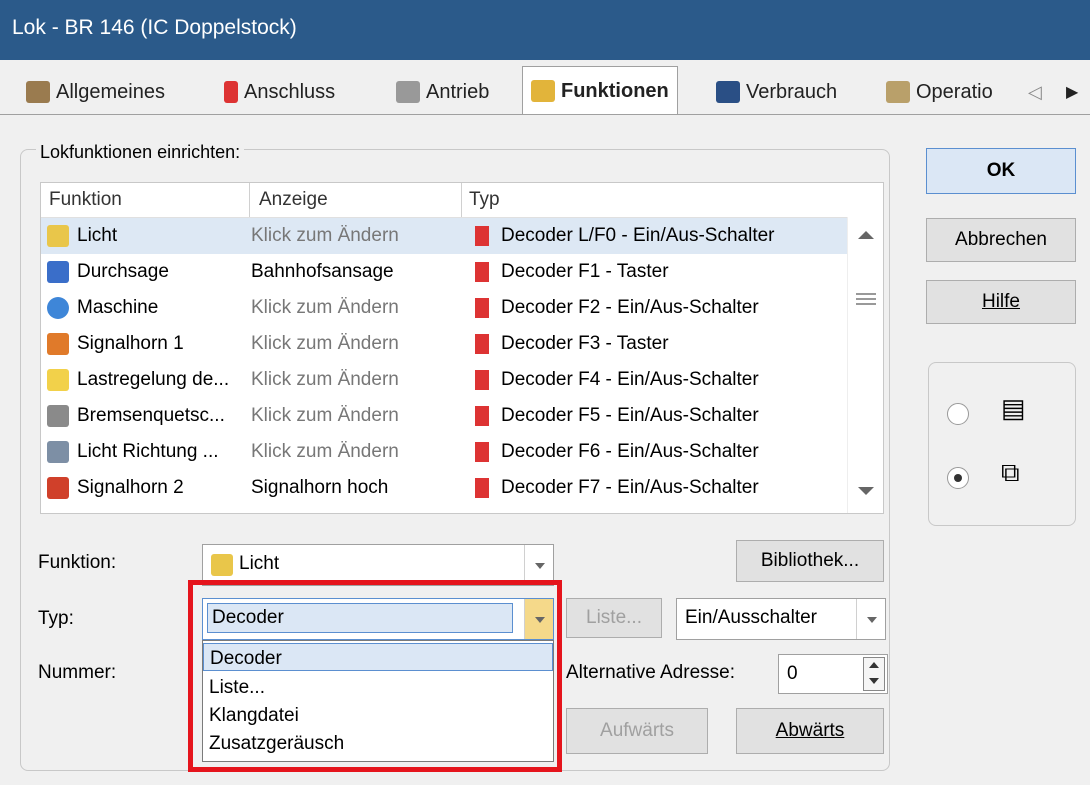  Describe the element at coordinates (600, 90) in the screenshot. I see `tab-funktionen: Funktionen` at that location.